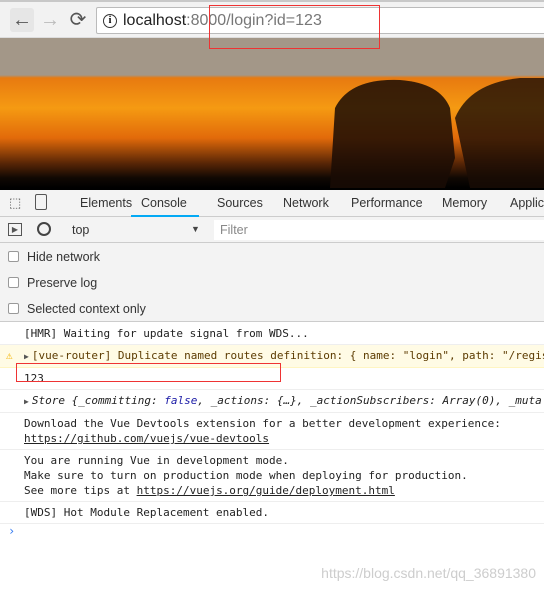 The width and height of the screenshot is (544, 591). Describe the element at coordinates (148, 372) in the screenshot. I see `highlight-box-output` at that location.